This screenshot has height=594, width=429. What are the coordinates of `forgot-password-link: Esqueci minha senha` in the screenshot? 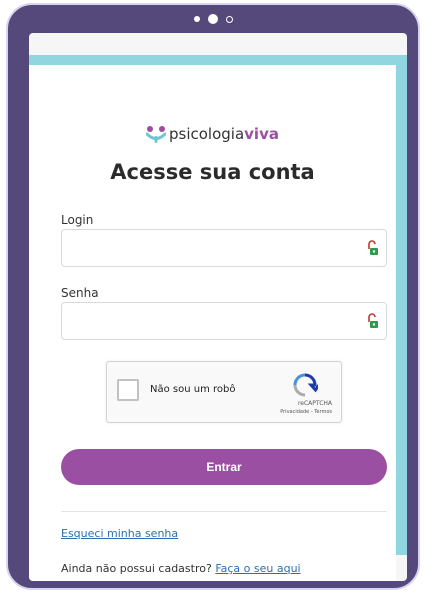 It's located at (119, 533).